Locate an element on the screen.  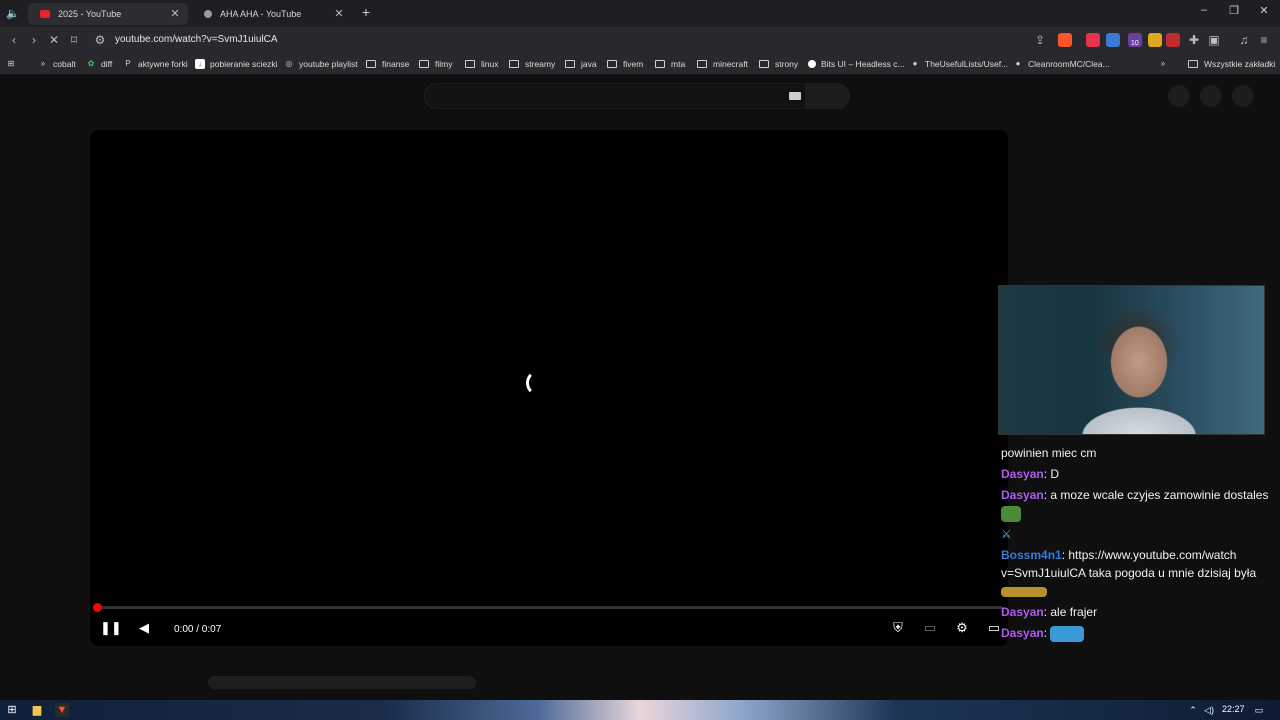
download-icon: ↓ is located at coordinates (200, 64).